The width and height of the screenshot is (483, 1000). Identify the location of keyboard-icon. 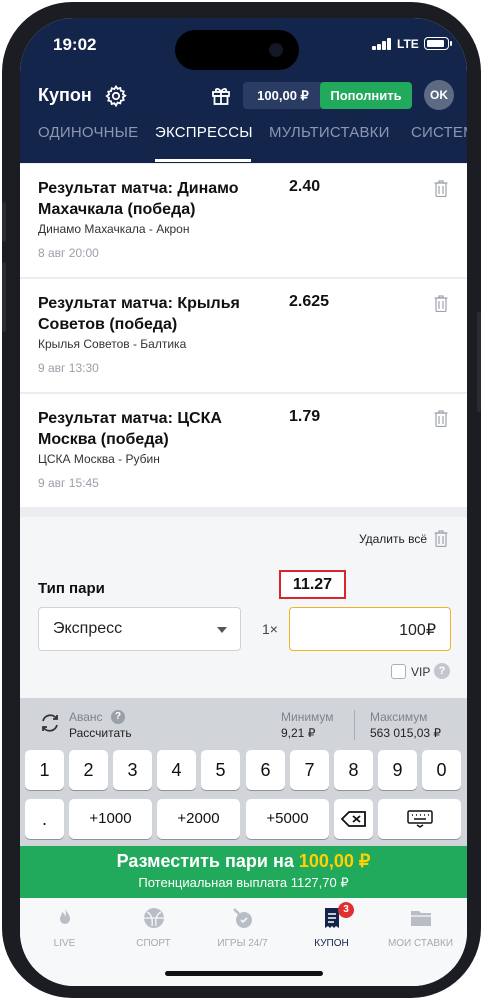
(419, 819).